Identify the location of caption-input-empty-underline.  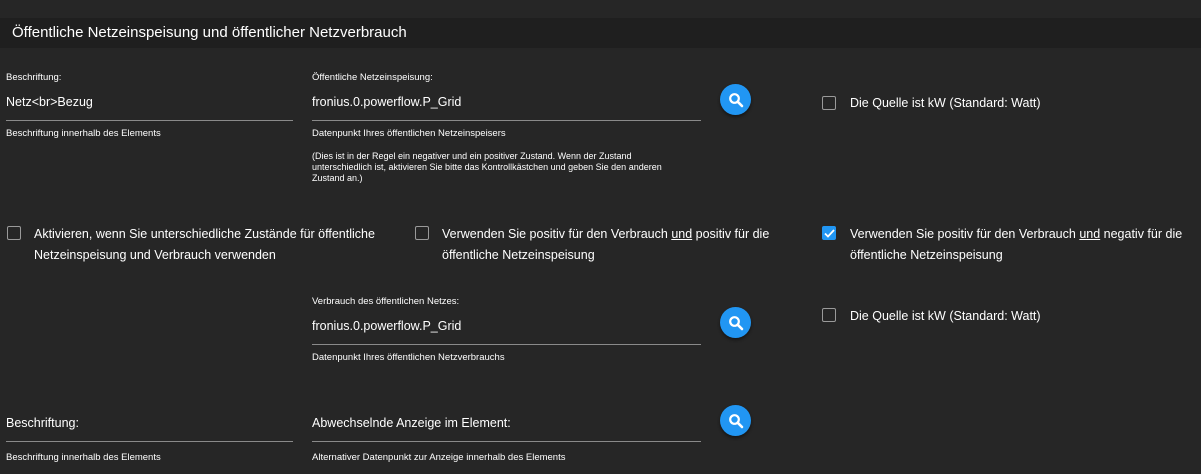
(149, 441).